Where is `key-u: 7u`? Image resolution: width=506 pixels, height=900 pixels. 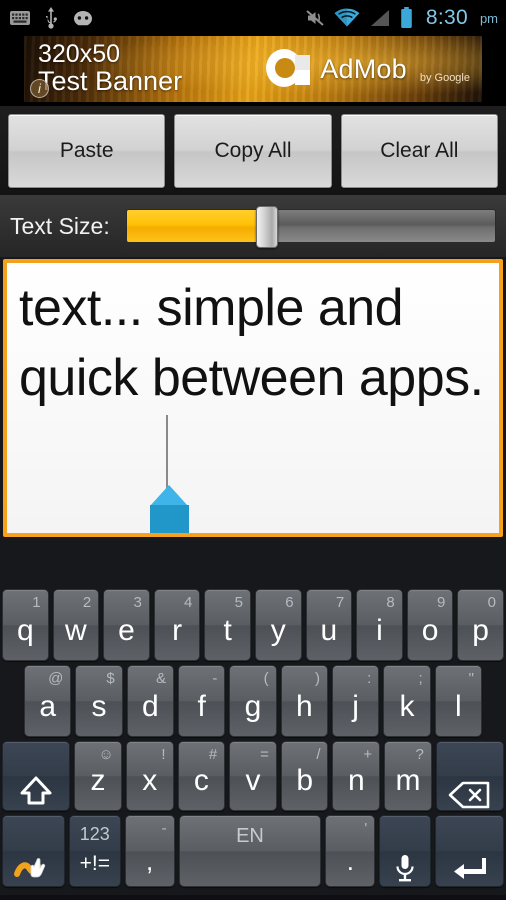 key-u: 7u is located at coordinates (329, 625).